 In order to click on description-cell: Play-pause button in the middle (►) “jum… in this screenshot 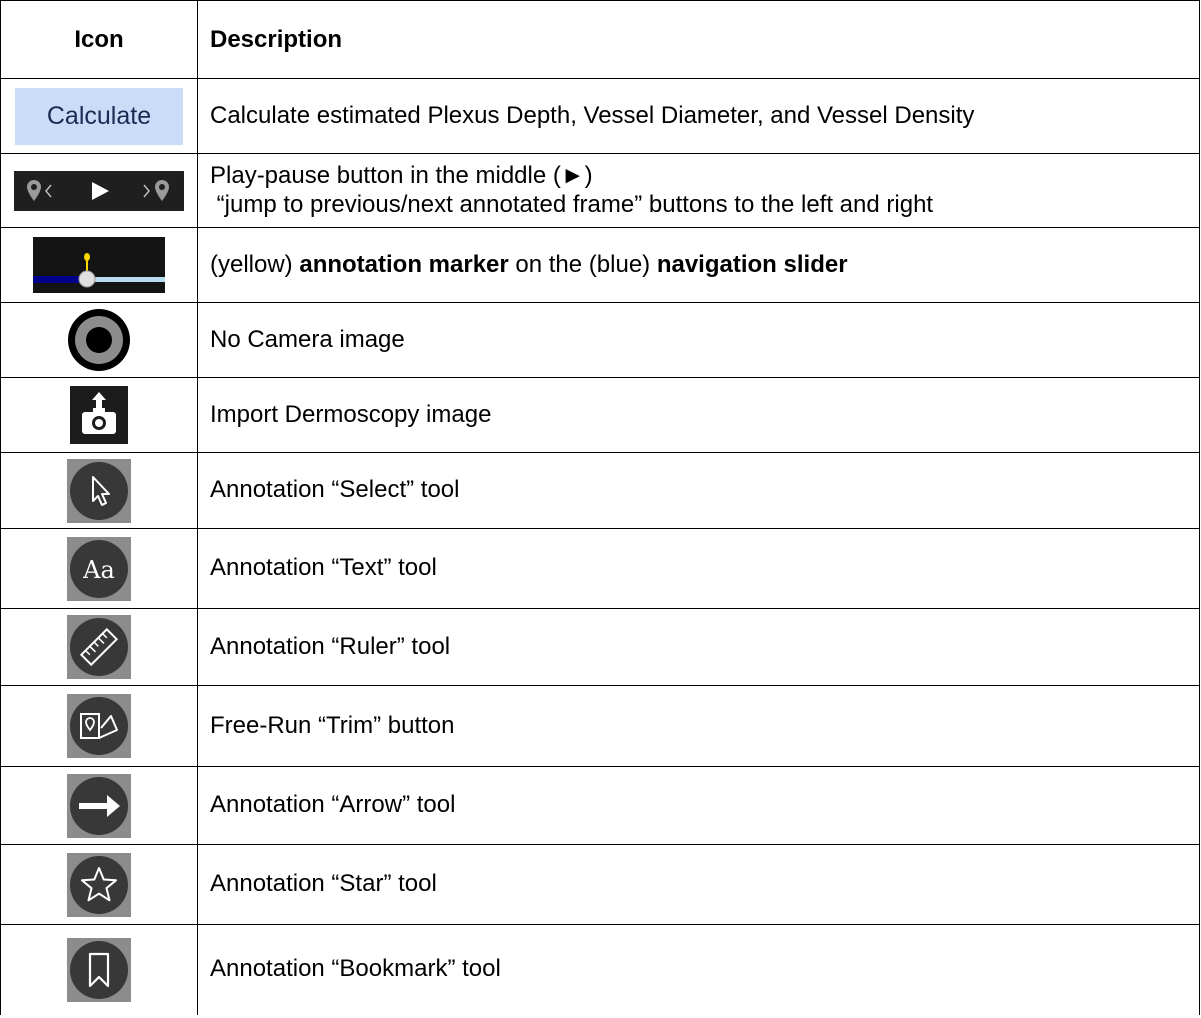, I will do `click(698, 190)`.